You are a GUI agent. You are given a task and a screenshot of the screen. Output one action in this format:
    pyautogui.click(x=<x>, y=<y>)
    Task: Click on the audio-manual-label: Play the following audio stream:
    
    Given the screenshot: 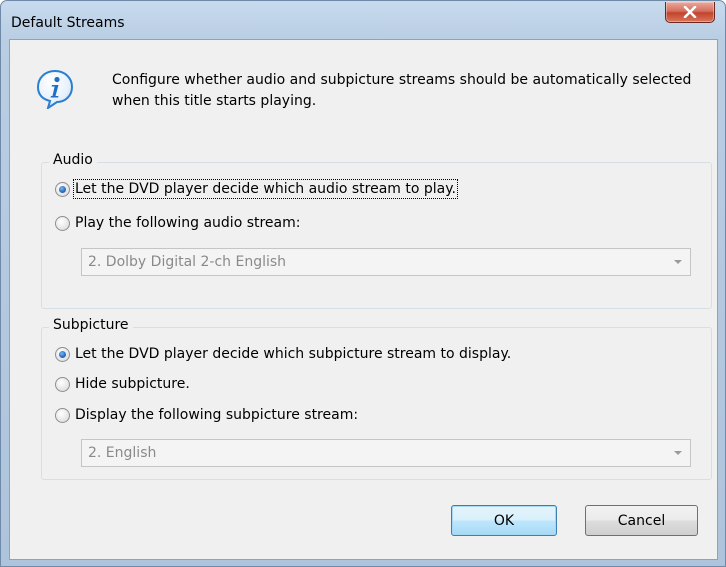 What is the action you would take?
    pyautogui.click(x=188, y=223)
    